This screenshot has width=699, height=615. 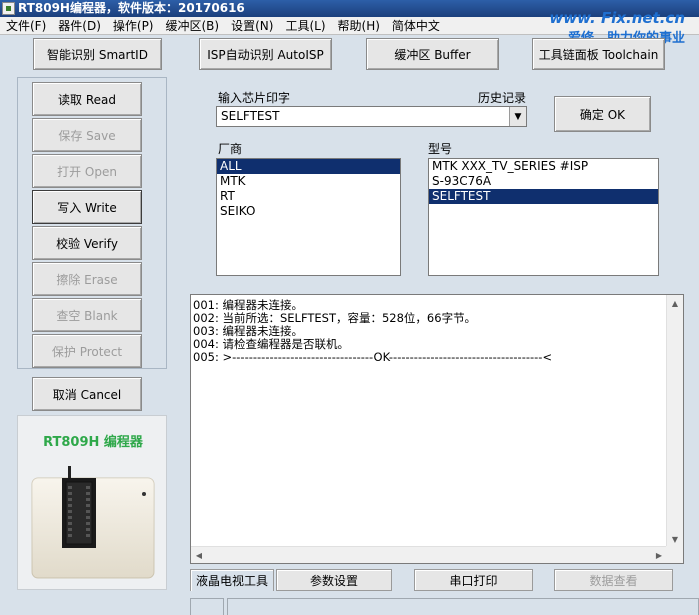 I want to click on model-item: MTK XXX_TV_SERIES #ISP, so click(x=543, y=166).